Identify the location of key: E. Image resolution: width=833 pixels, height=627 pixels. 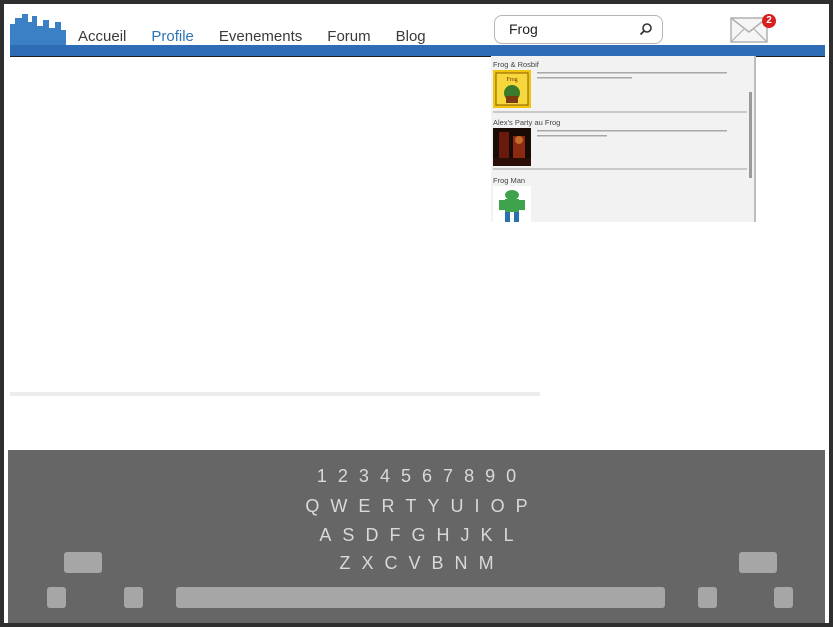
(364, 506).